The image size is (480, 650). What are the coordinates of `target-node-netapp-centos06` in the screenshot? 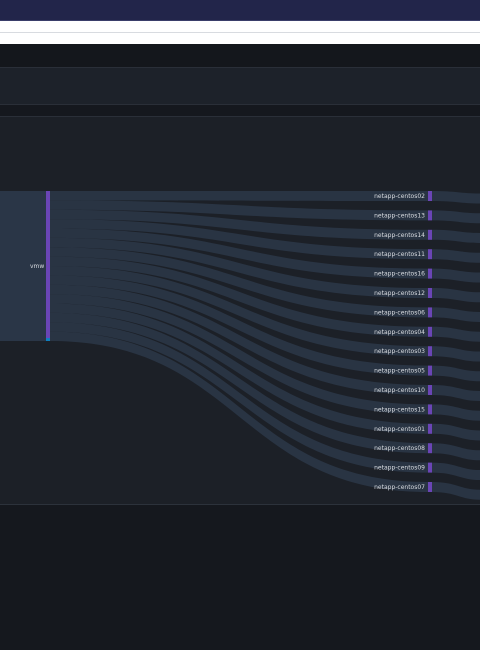 It's located at (430, 312).